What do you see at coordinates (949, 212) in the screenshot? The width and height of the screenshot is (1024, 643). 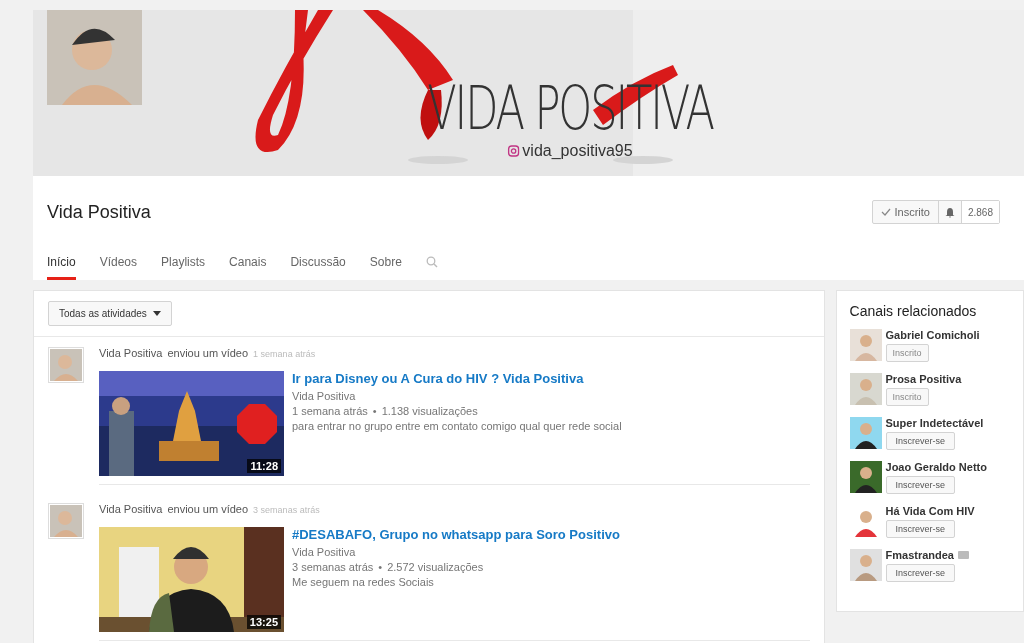 I see `bell-icon` at bounding box center [949, 212].